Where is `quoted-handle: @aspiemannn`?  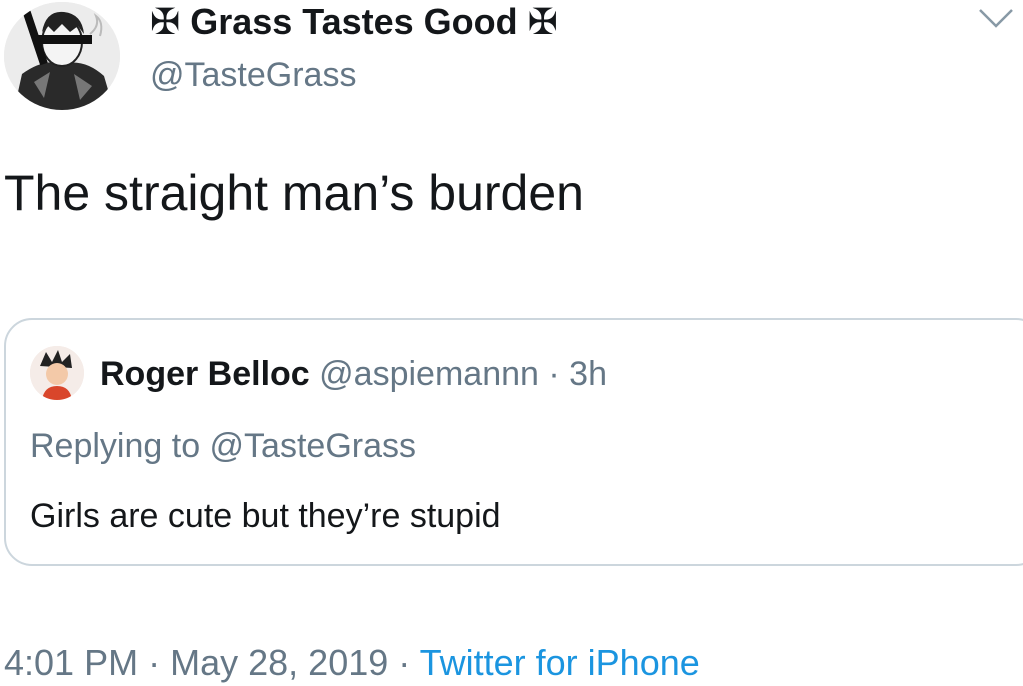
quoted-handle: @aspiemannn is located at coordinates (429, 374).